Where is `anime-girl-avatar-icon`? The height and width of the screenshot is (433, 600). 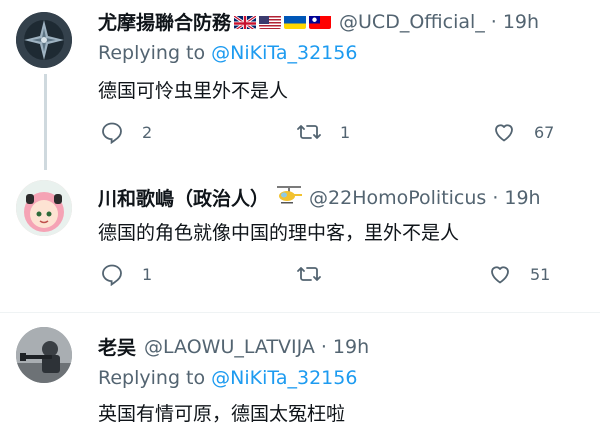 anime-girl-avatar-icon is located at coordinates (44, 208).